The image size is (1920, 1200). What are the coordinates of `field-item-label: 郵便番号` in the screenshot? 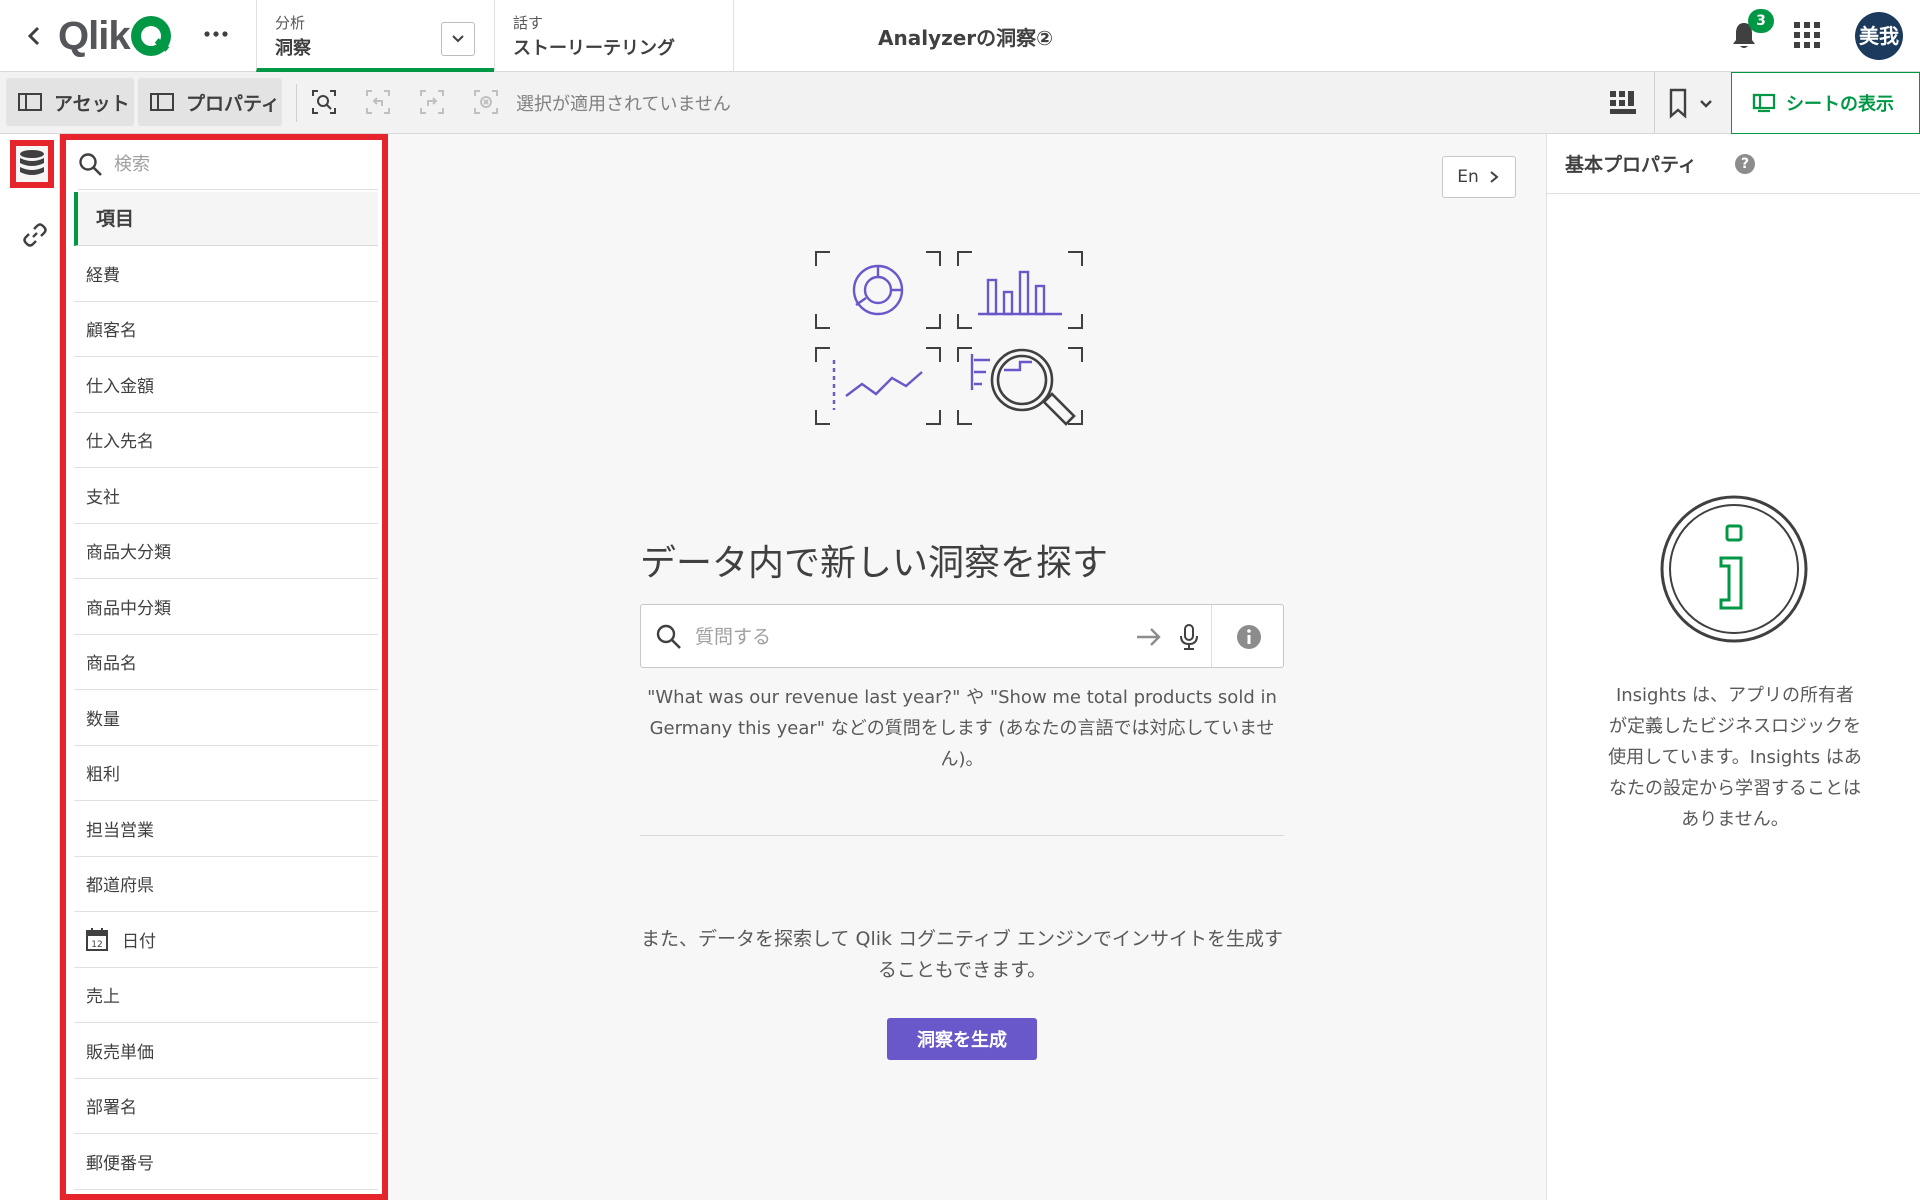 It's located at (120, 1163).